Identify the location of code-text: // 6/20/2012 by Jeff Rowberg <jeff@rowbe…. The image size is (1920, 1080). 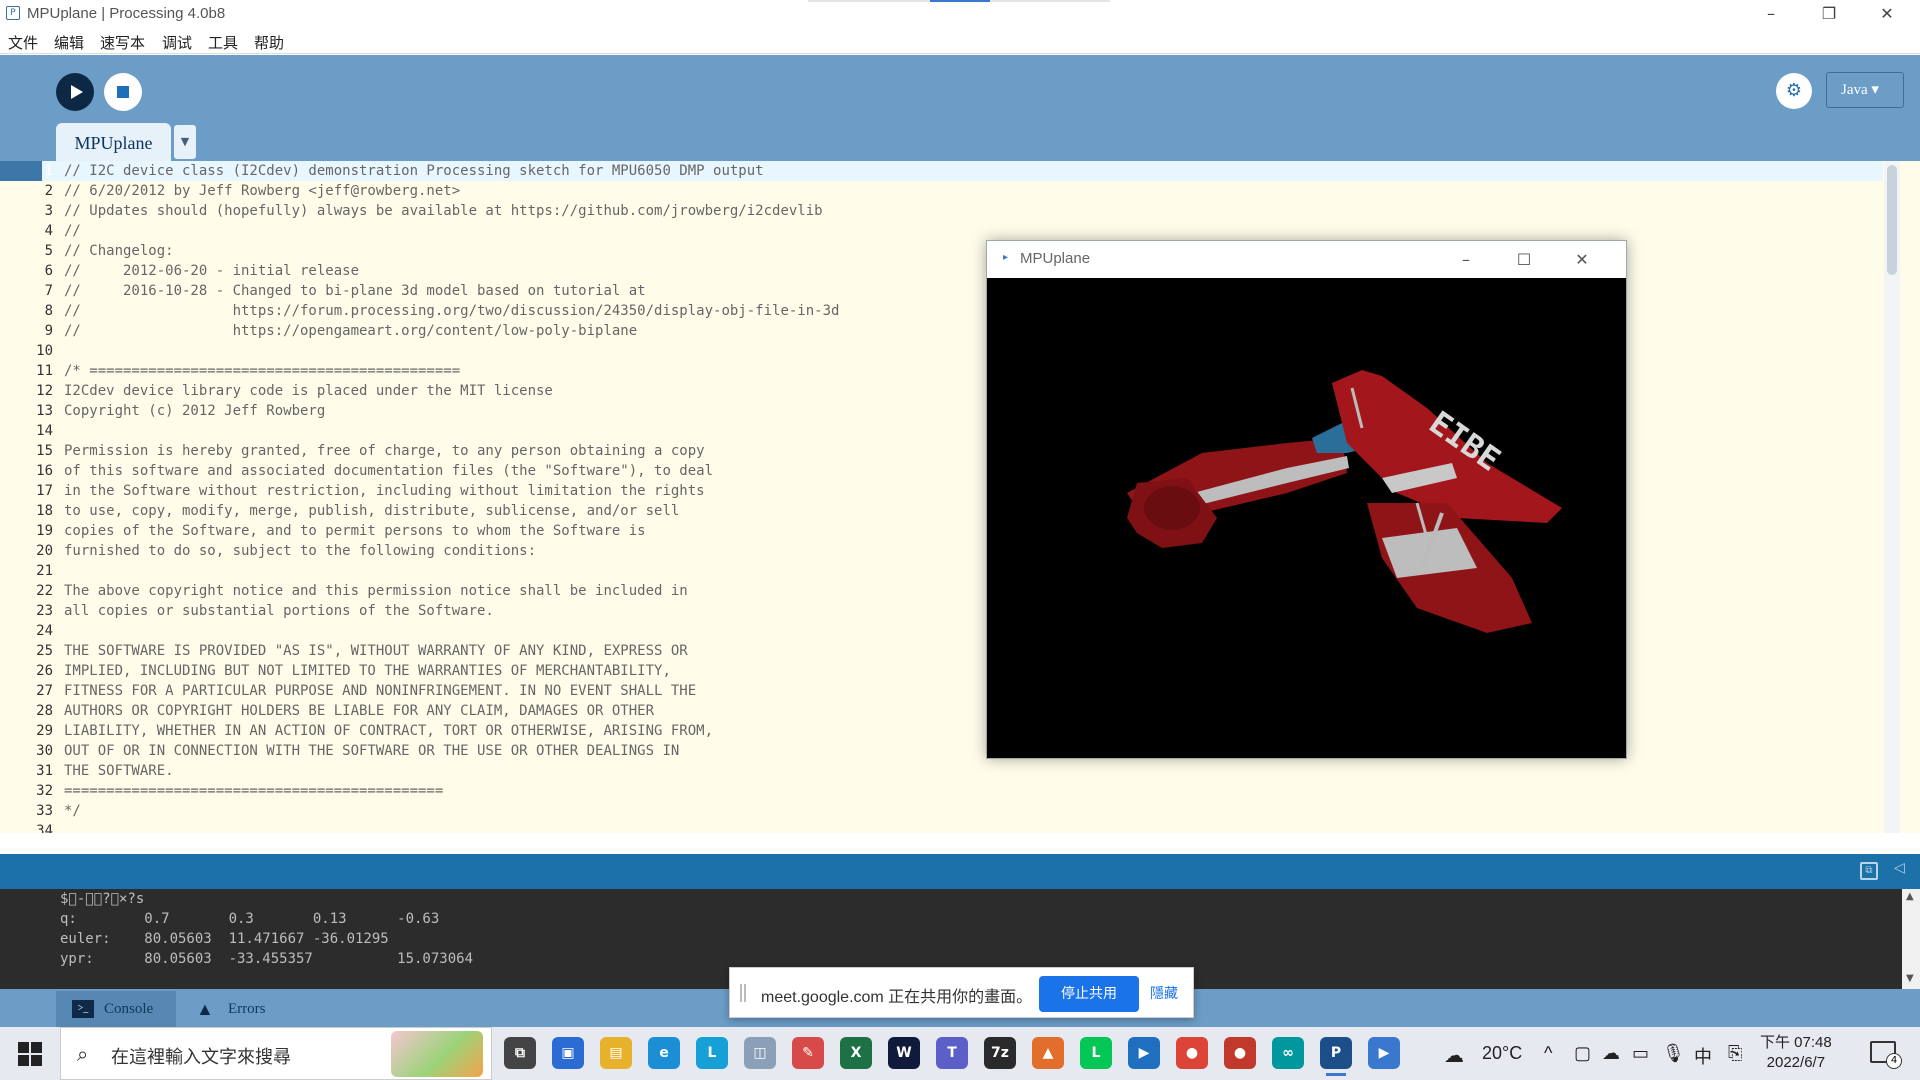
(262, 191).